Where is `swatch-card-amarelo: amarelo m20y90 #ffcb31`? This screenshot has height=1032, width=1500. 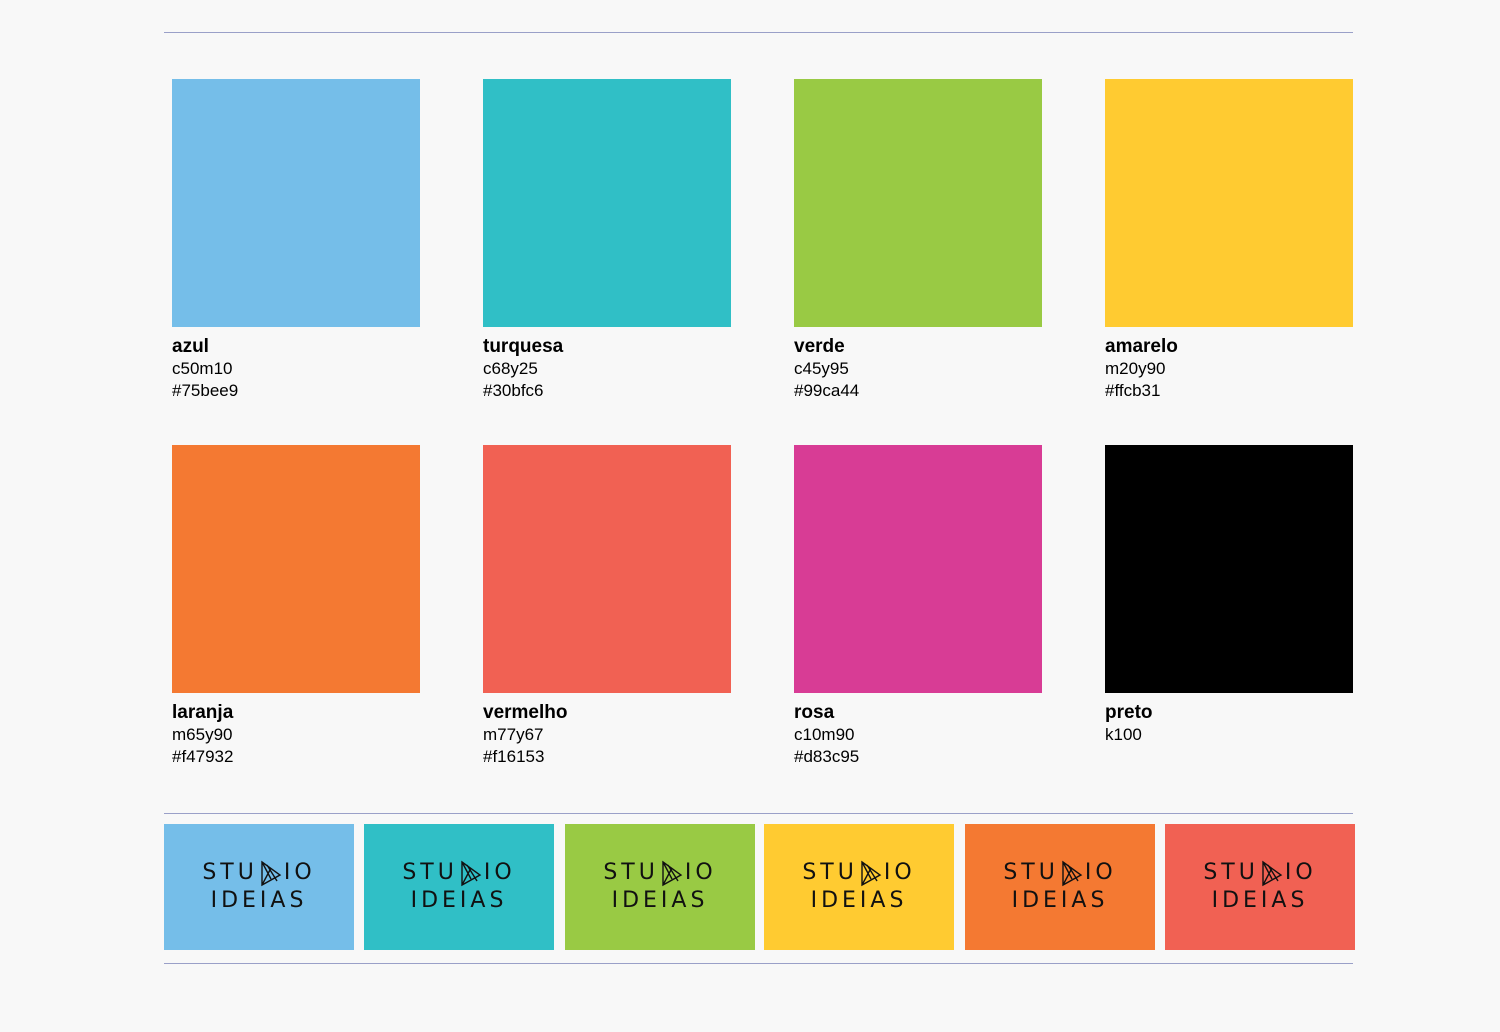
swatch-card-amarelo: amarelo m20y90 #ffcb31 is located at coordinates (1229, 240).